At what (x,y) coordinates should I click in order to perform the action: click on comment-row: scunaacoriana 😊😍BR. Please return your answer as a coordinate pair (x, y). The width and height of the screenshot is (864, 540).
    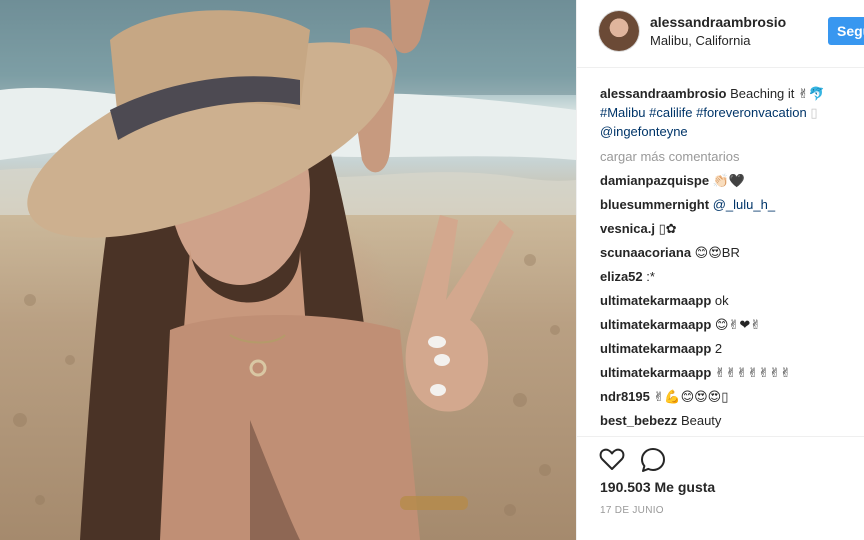
    Looking at the image, I should click on (725, 253).